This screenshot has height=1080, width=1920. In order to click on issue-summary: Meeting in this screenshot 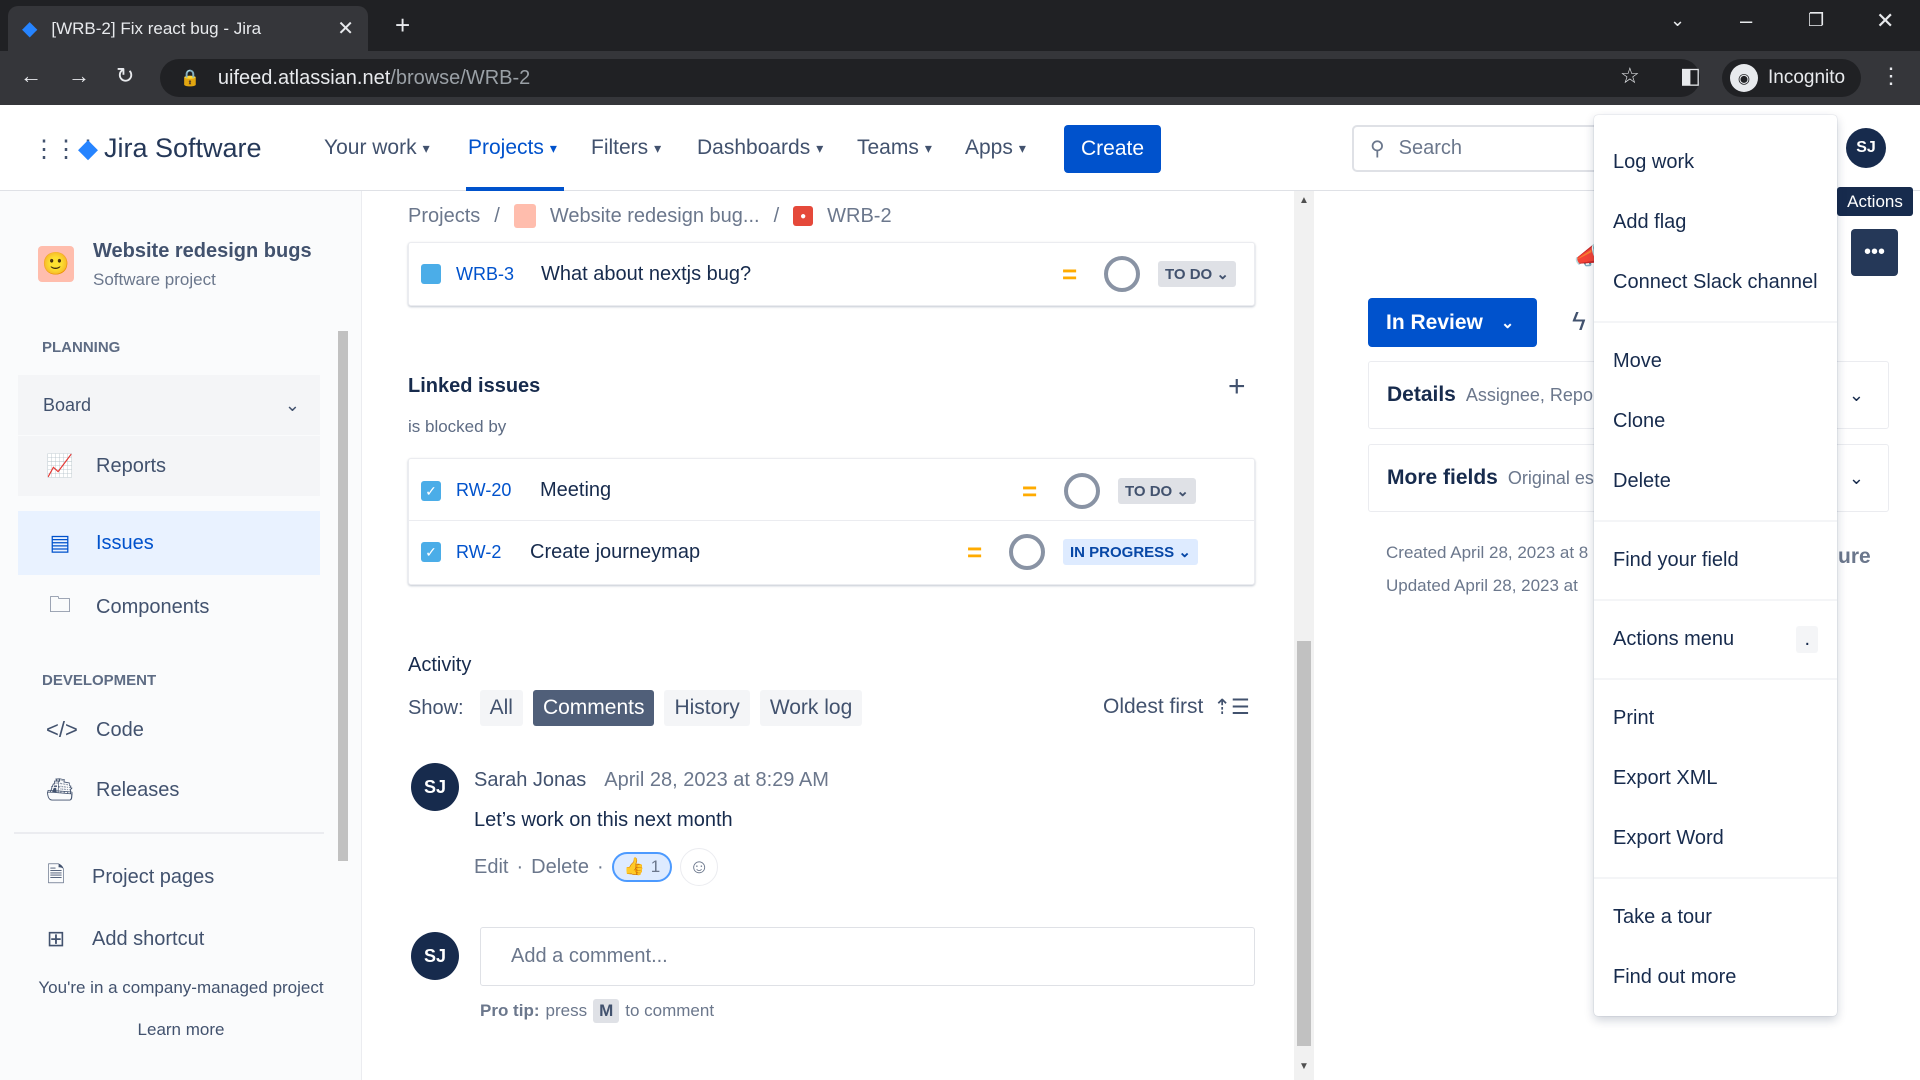, I will do `click(575, 490)`.